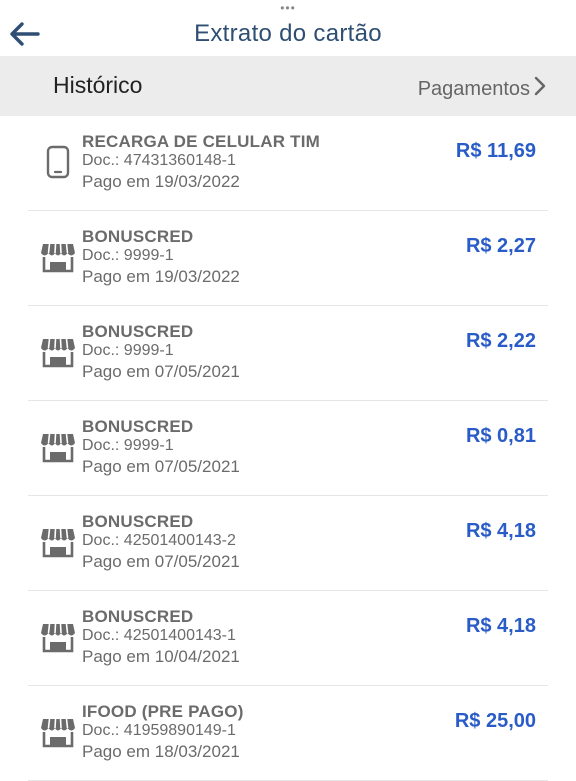  Describe the element at coordinates (473, 88) in the screenshot. I see `pagamentos-label: Pagamentos` at that location.